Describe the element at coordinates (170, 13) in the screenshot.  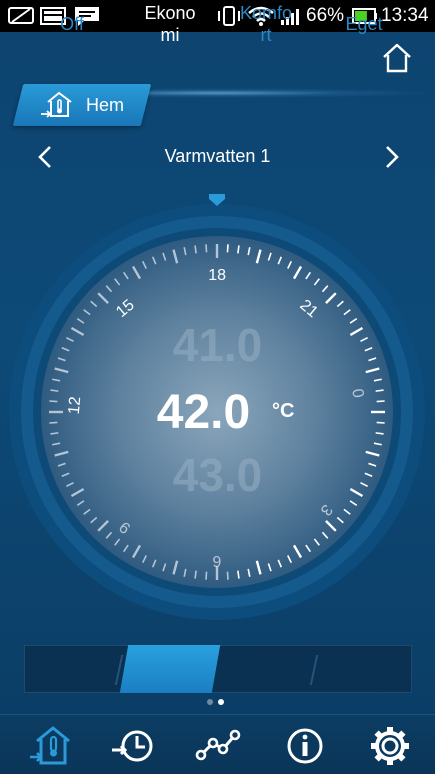
I see `mode-label: Ekono` at that location.